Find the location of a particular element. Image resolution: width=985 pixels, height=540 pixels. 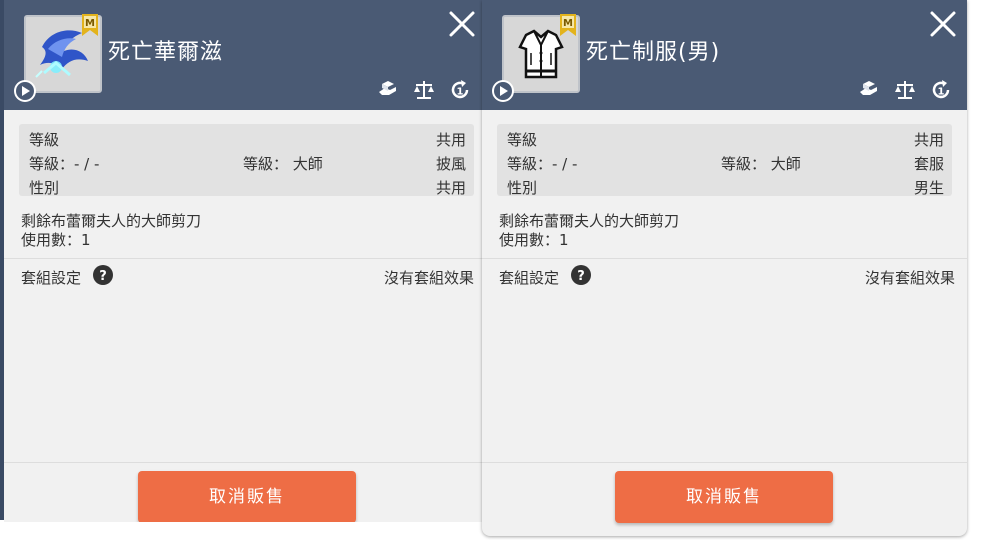

item-title: 死亡華爾滋 is located at coordinates (166, 52).